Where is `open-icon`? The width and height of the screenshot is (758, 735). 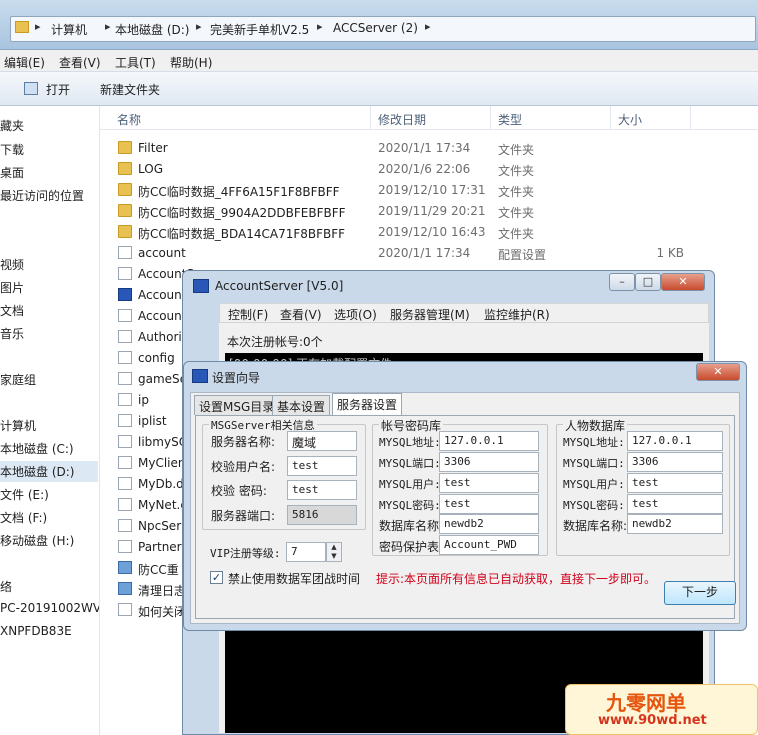 open-icon is located at coordinates (31, 88).